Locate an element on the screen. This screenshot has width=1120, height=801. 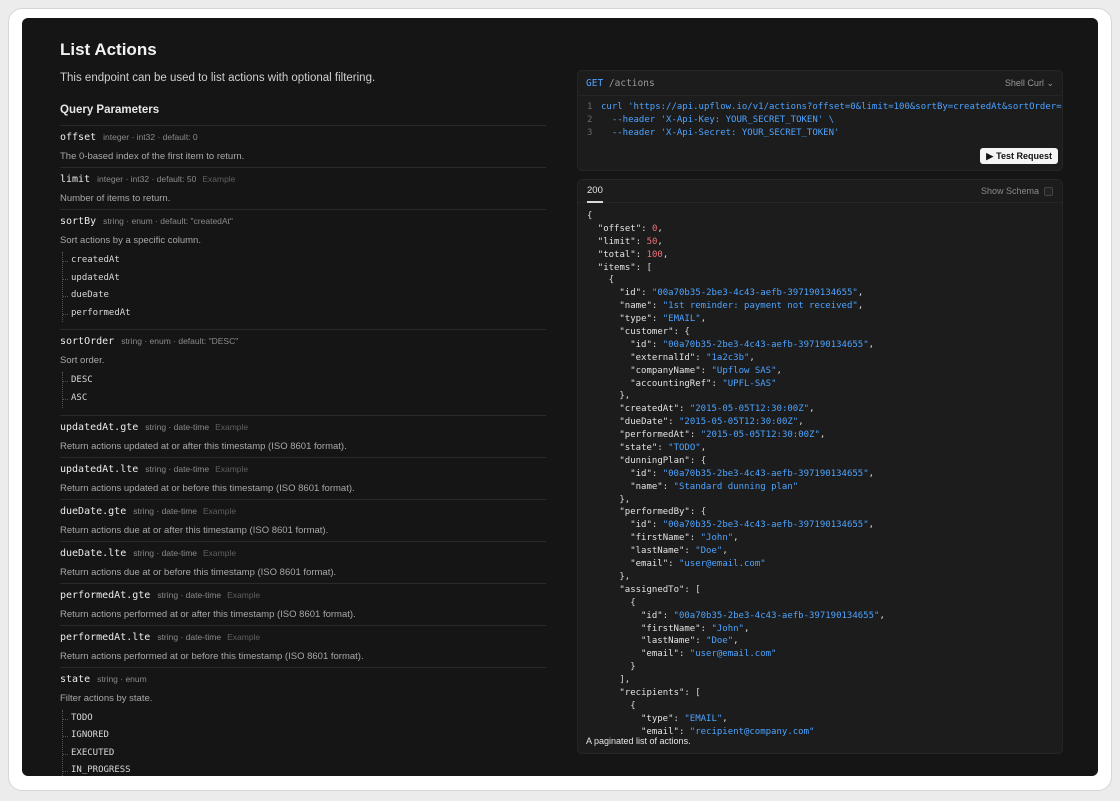
json-value: "Upflow SAS" is located at coordinates (744, 370).